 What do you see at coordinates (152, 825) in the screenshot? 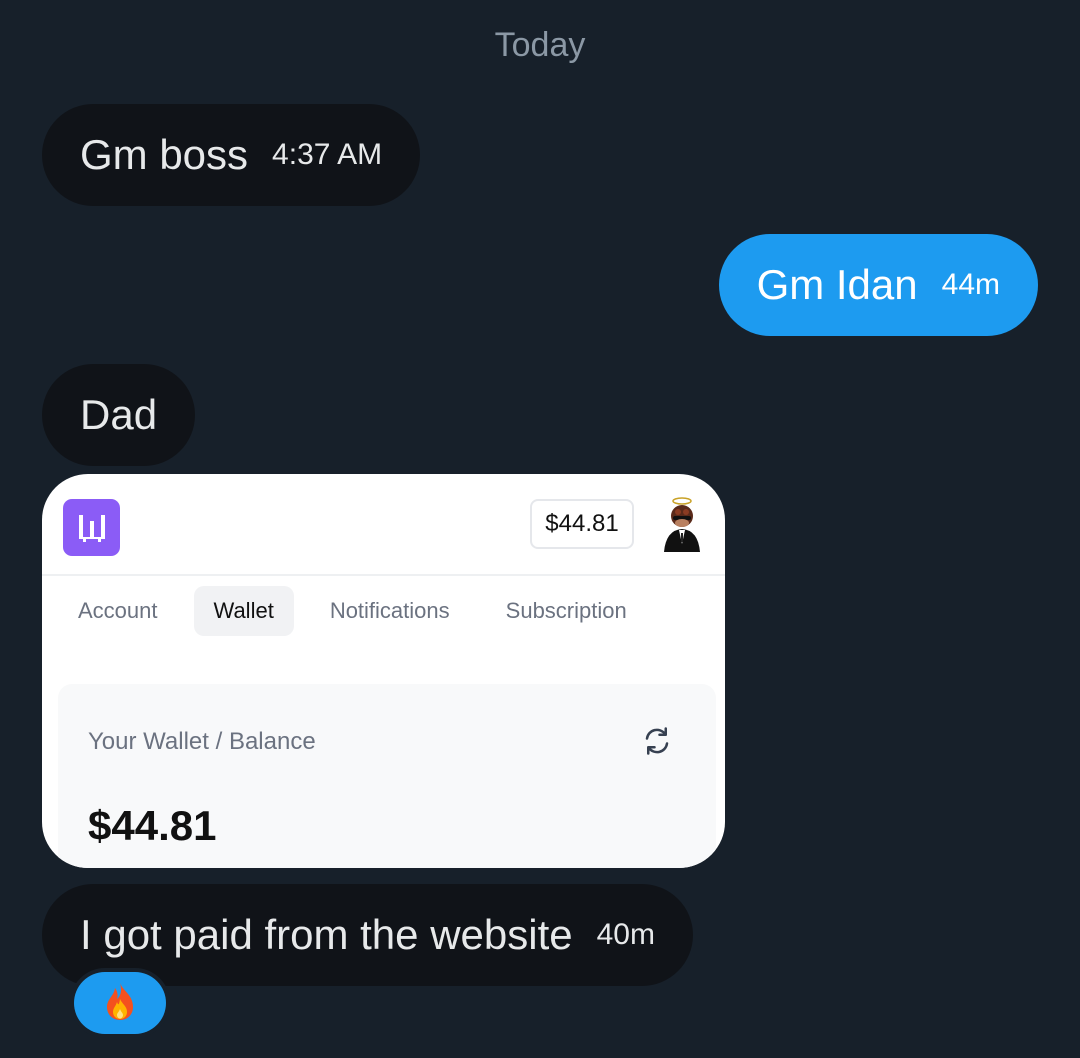
I see `wallet-amount: $44.81` at bounding box center [152, 825].